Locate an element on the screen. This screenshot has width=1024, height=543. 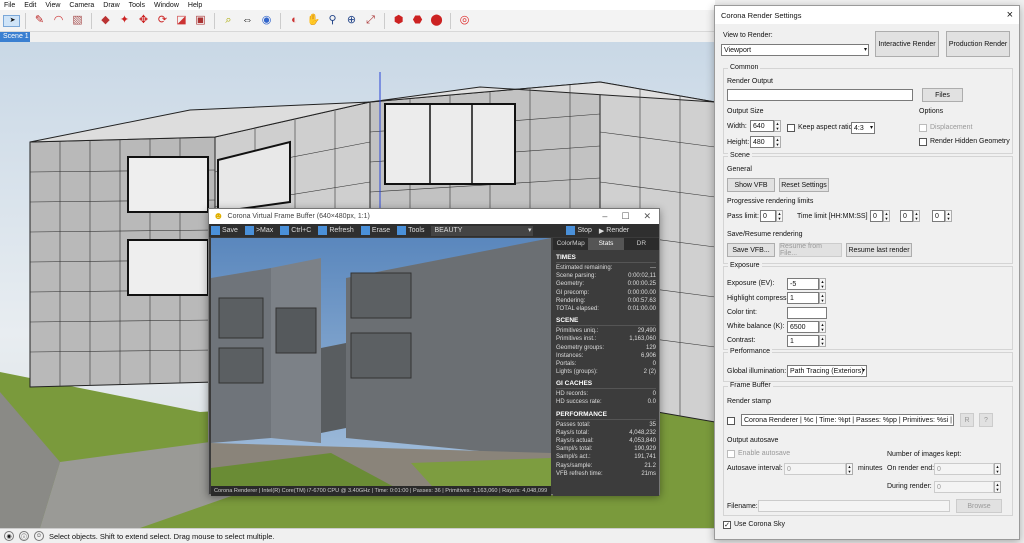
render-stamp-checkbox is located at coordinates (731, 421).